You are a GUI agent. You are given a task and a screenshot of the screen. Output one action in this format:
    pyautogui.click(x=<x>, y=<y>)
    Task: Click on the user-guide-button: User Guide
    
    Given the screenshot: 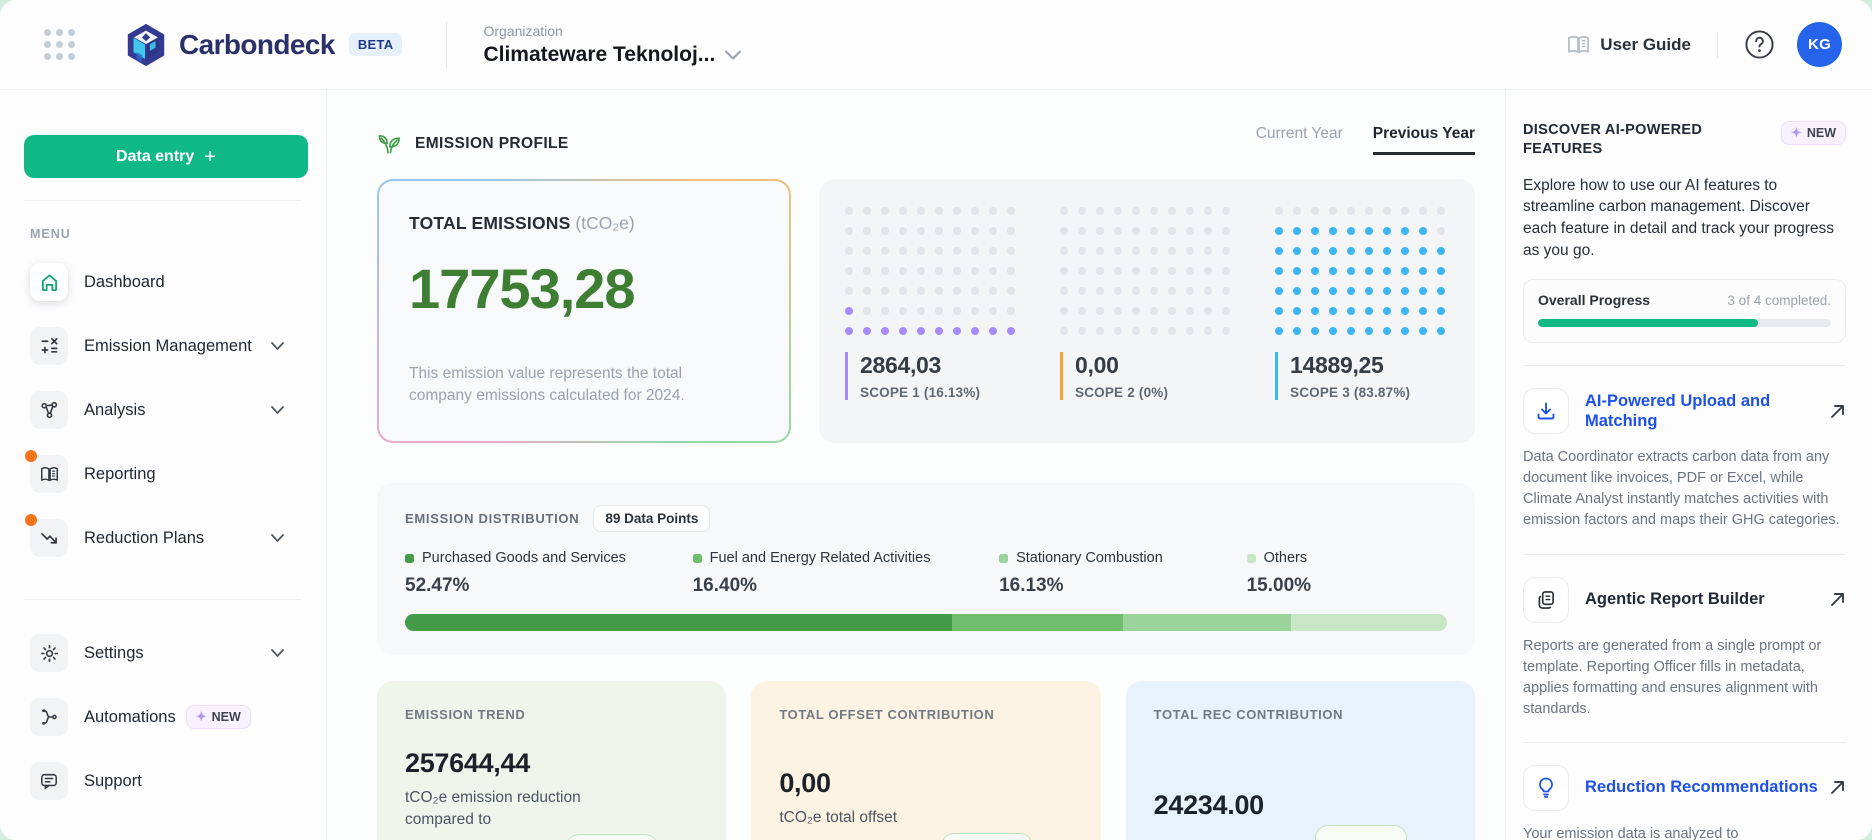 What is the action you would take?
    pyautogui.click(x=1629, y=45)
    